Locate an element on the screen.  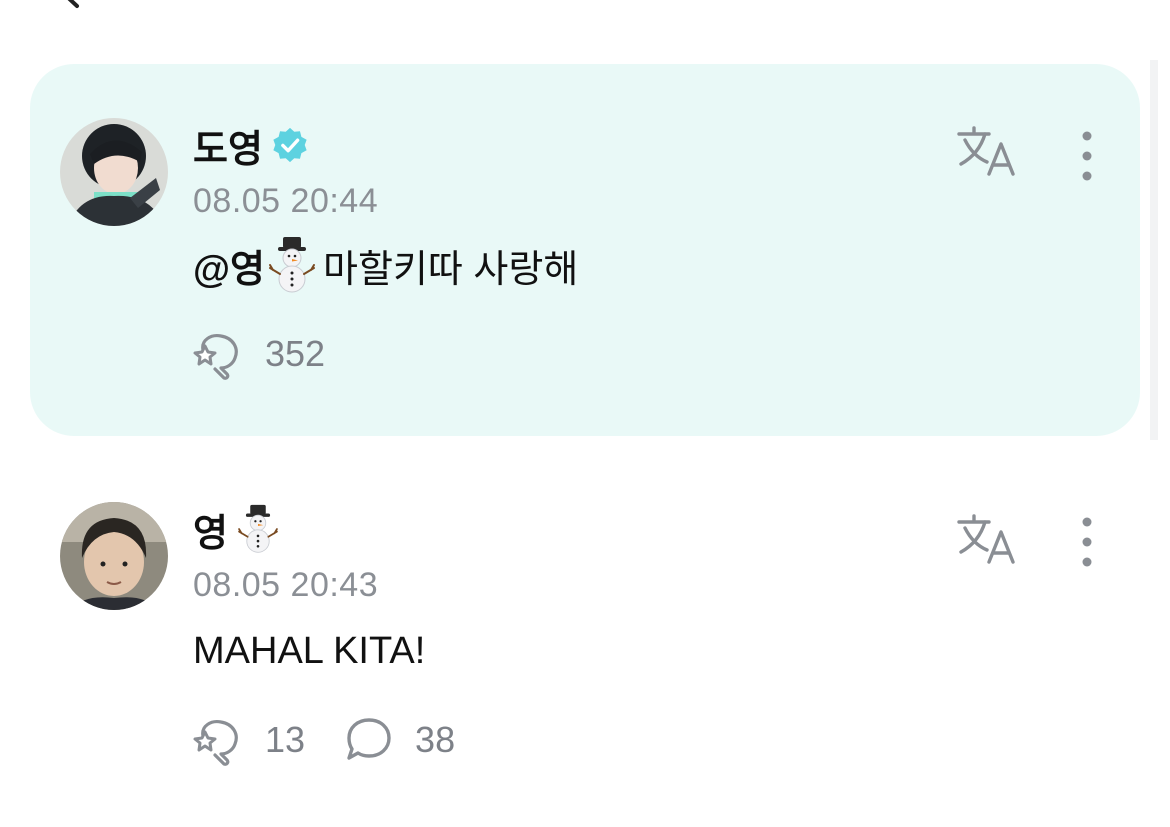
reaction-button: 352 is located at coordinates (259, 354).